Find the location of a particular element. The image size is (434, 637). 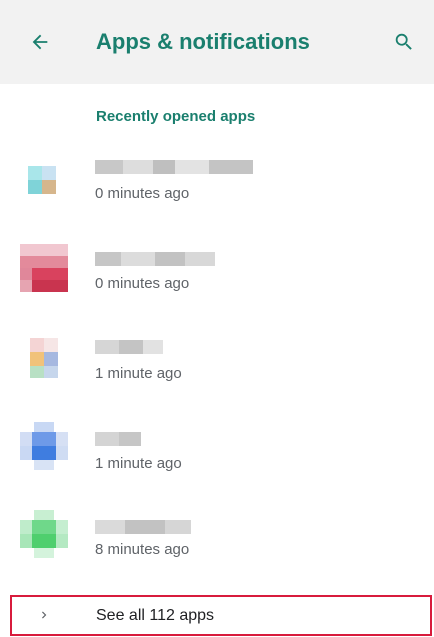

arrow-back-icon is located at coordinates (40, 42).